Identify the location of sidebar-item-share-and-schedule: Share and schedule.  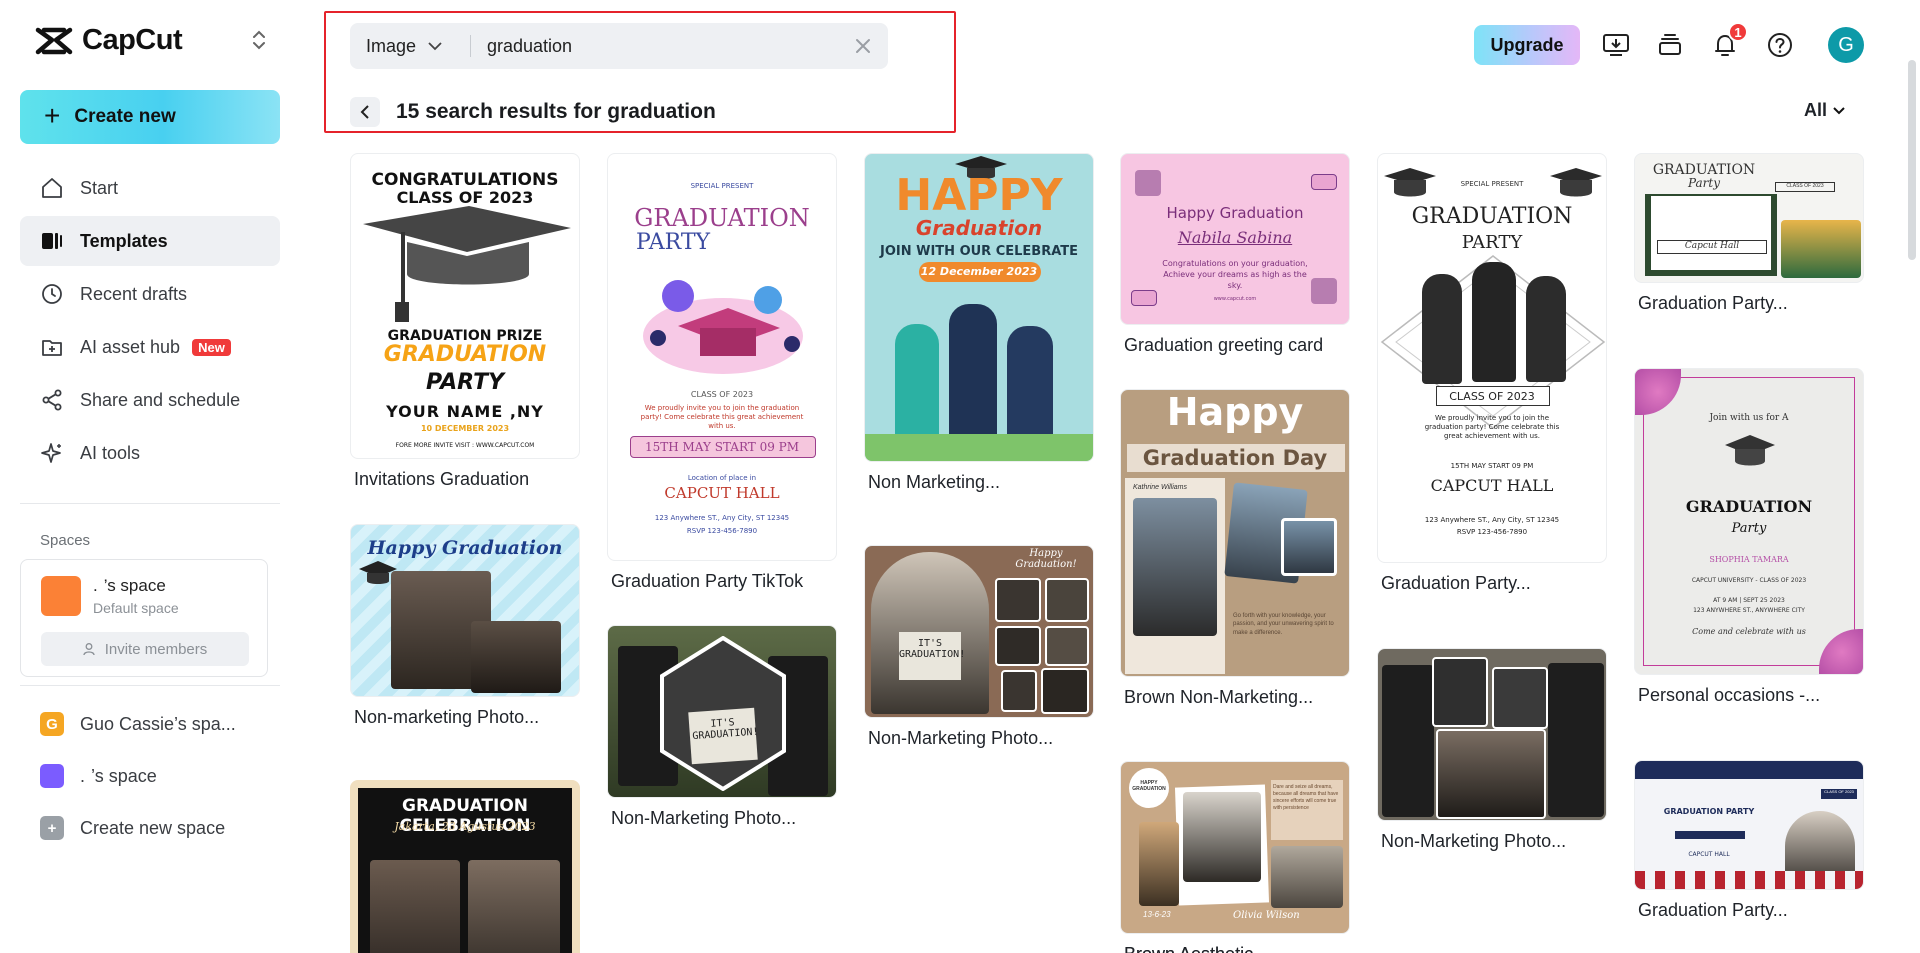
(150, 400).